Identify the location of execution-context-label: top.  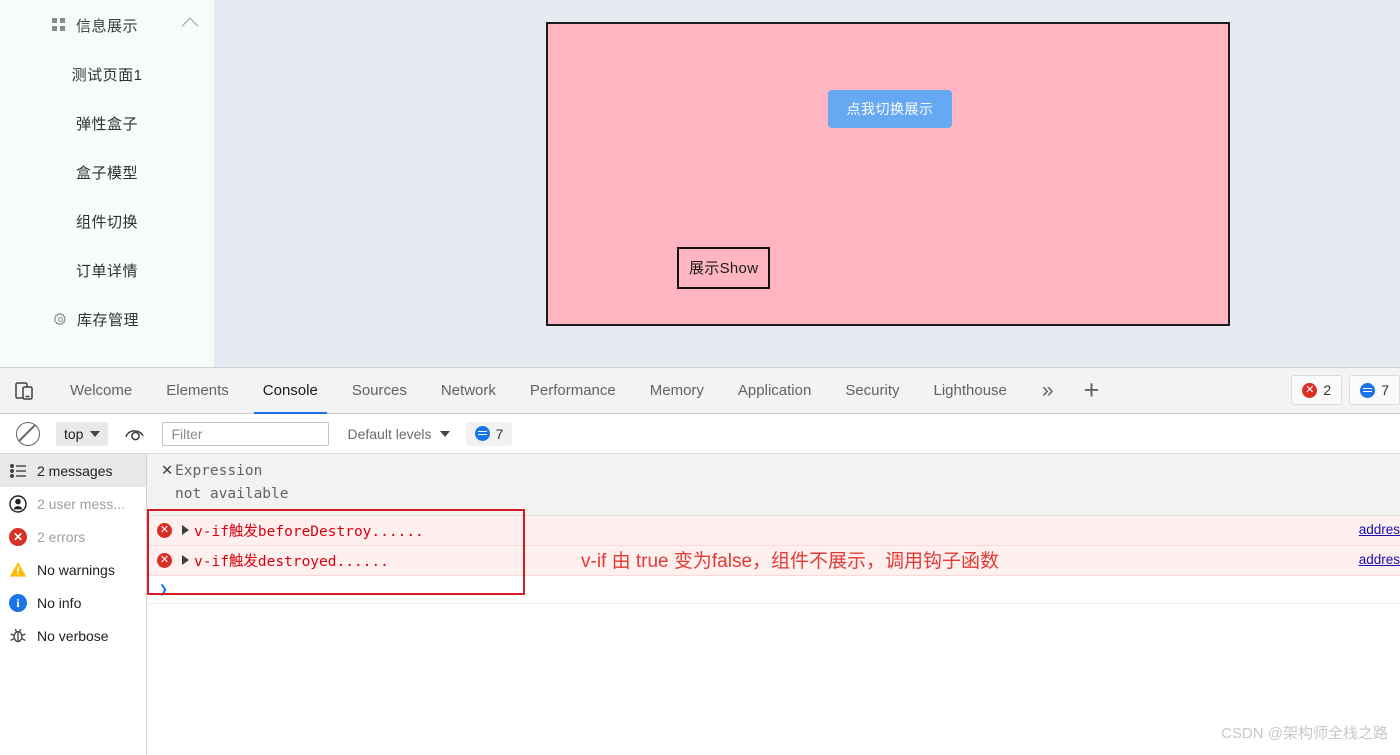
(74, 433).